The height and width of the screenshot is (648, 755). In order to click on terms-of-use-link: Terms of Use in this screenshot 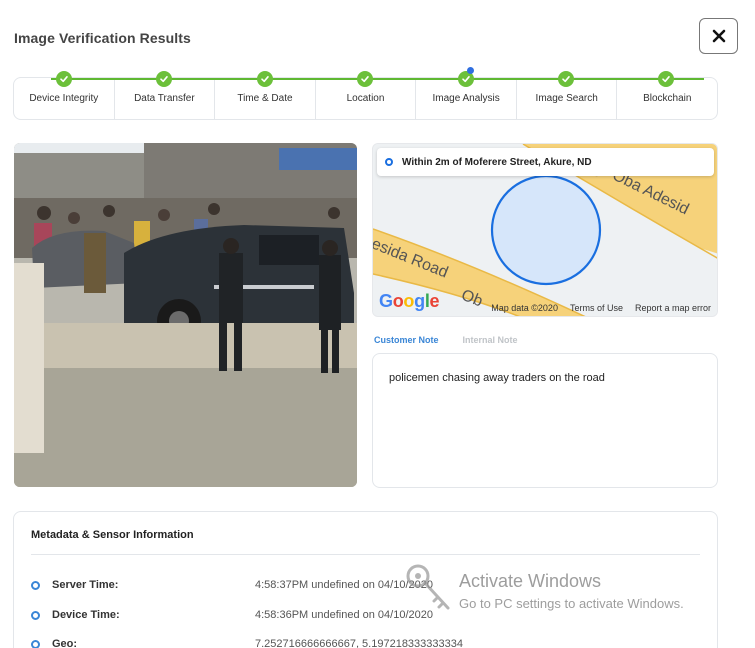, I will do `click(596, 308)`.